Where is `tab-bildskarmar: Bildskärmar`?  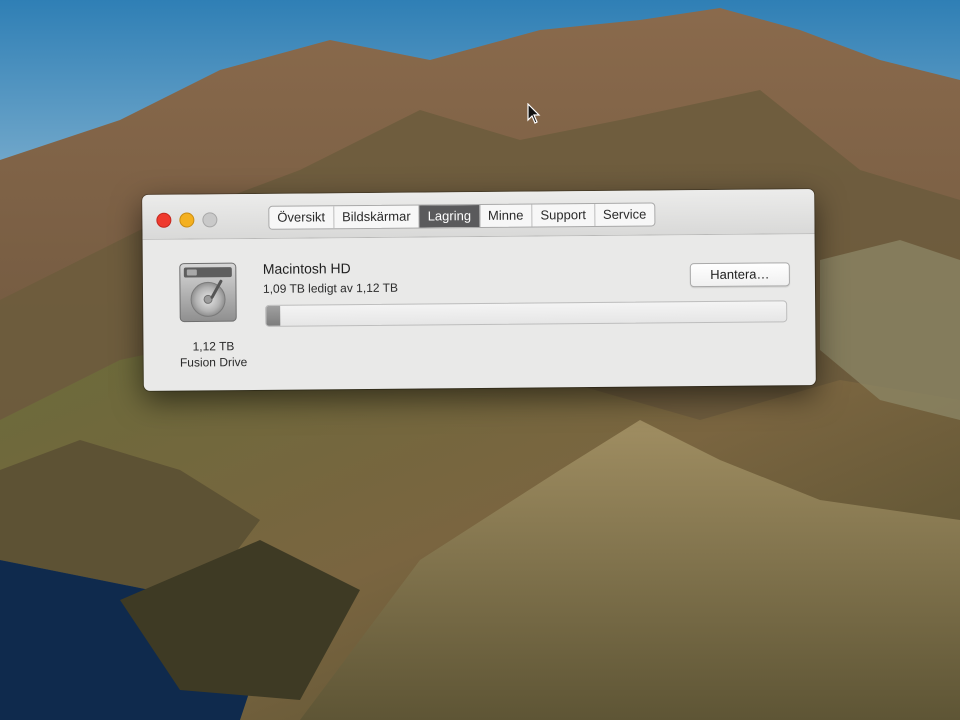 tab-bildskarmar: Bildskärmar is located at coordinates (376, 217).